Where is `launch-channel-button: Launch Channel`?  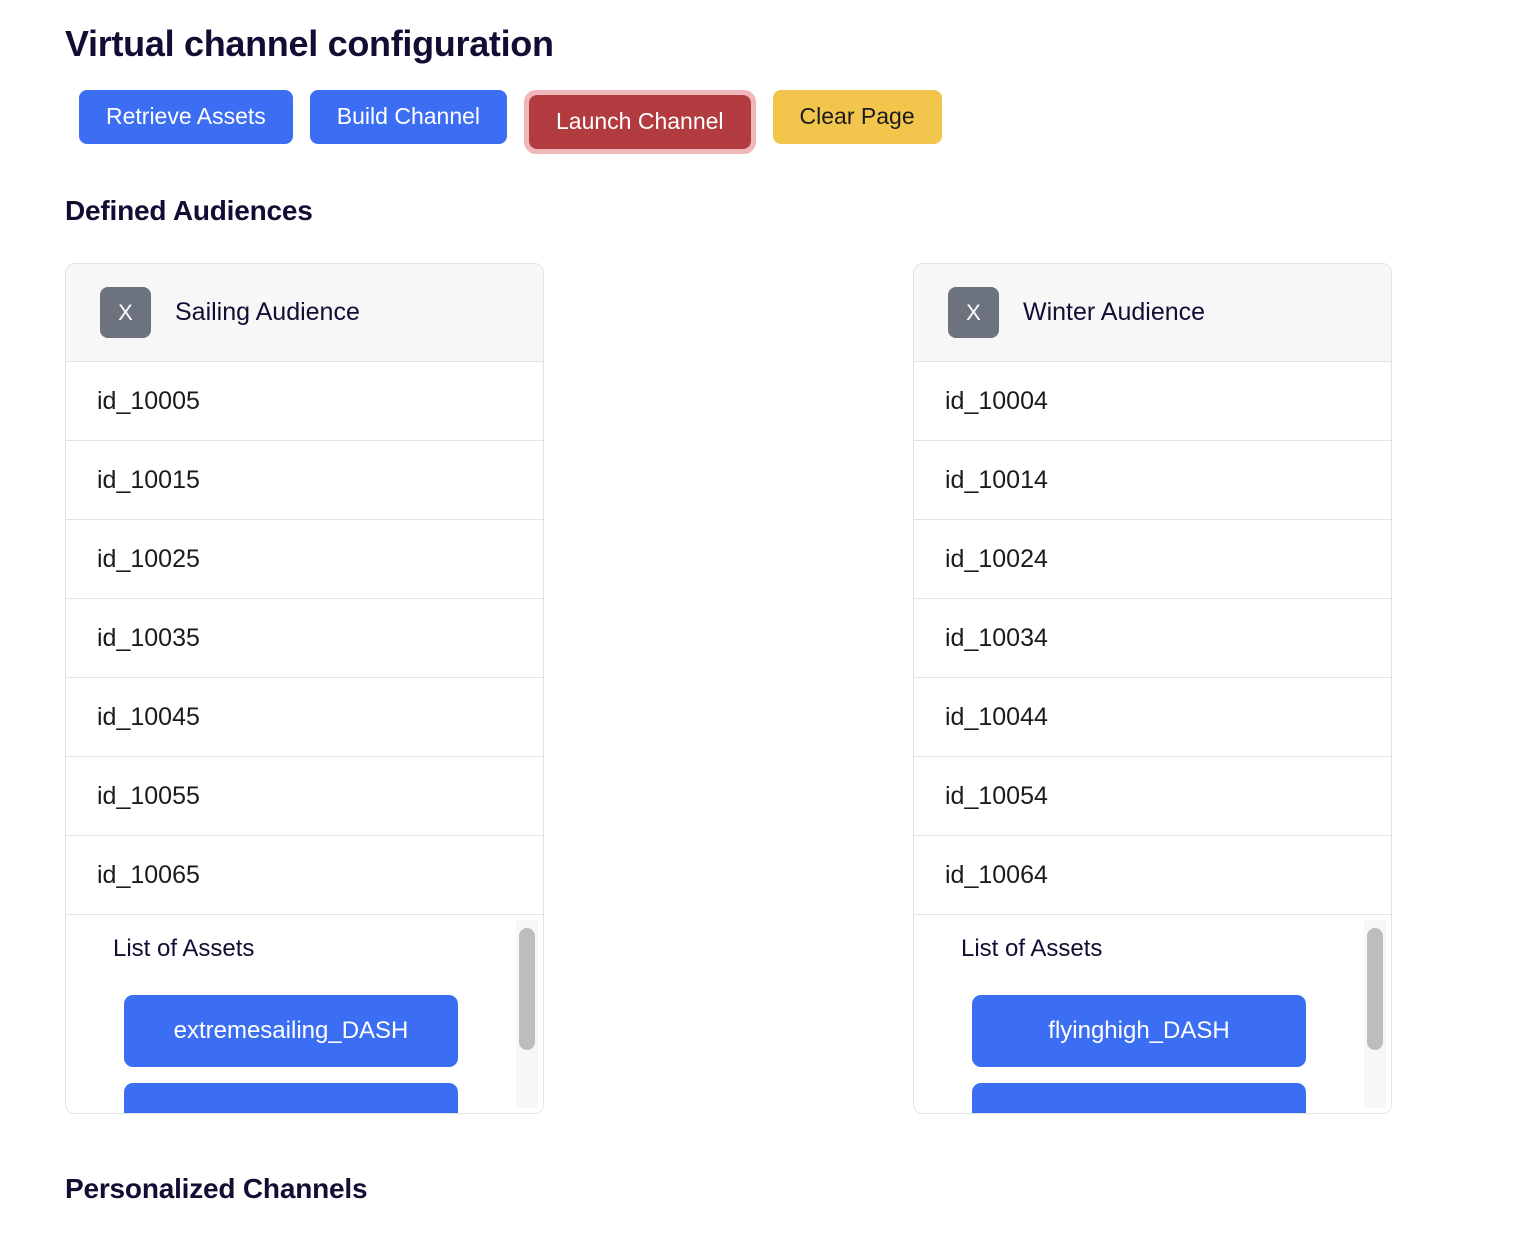 launch-channel-button: Launch Channel is located at coordinates (640, 122).